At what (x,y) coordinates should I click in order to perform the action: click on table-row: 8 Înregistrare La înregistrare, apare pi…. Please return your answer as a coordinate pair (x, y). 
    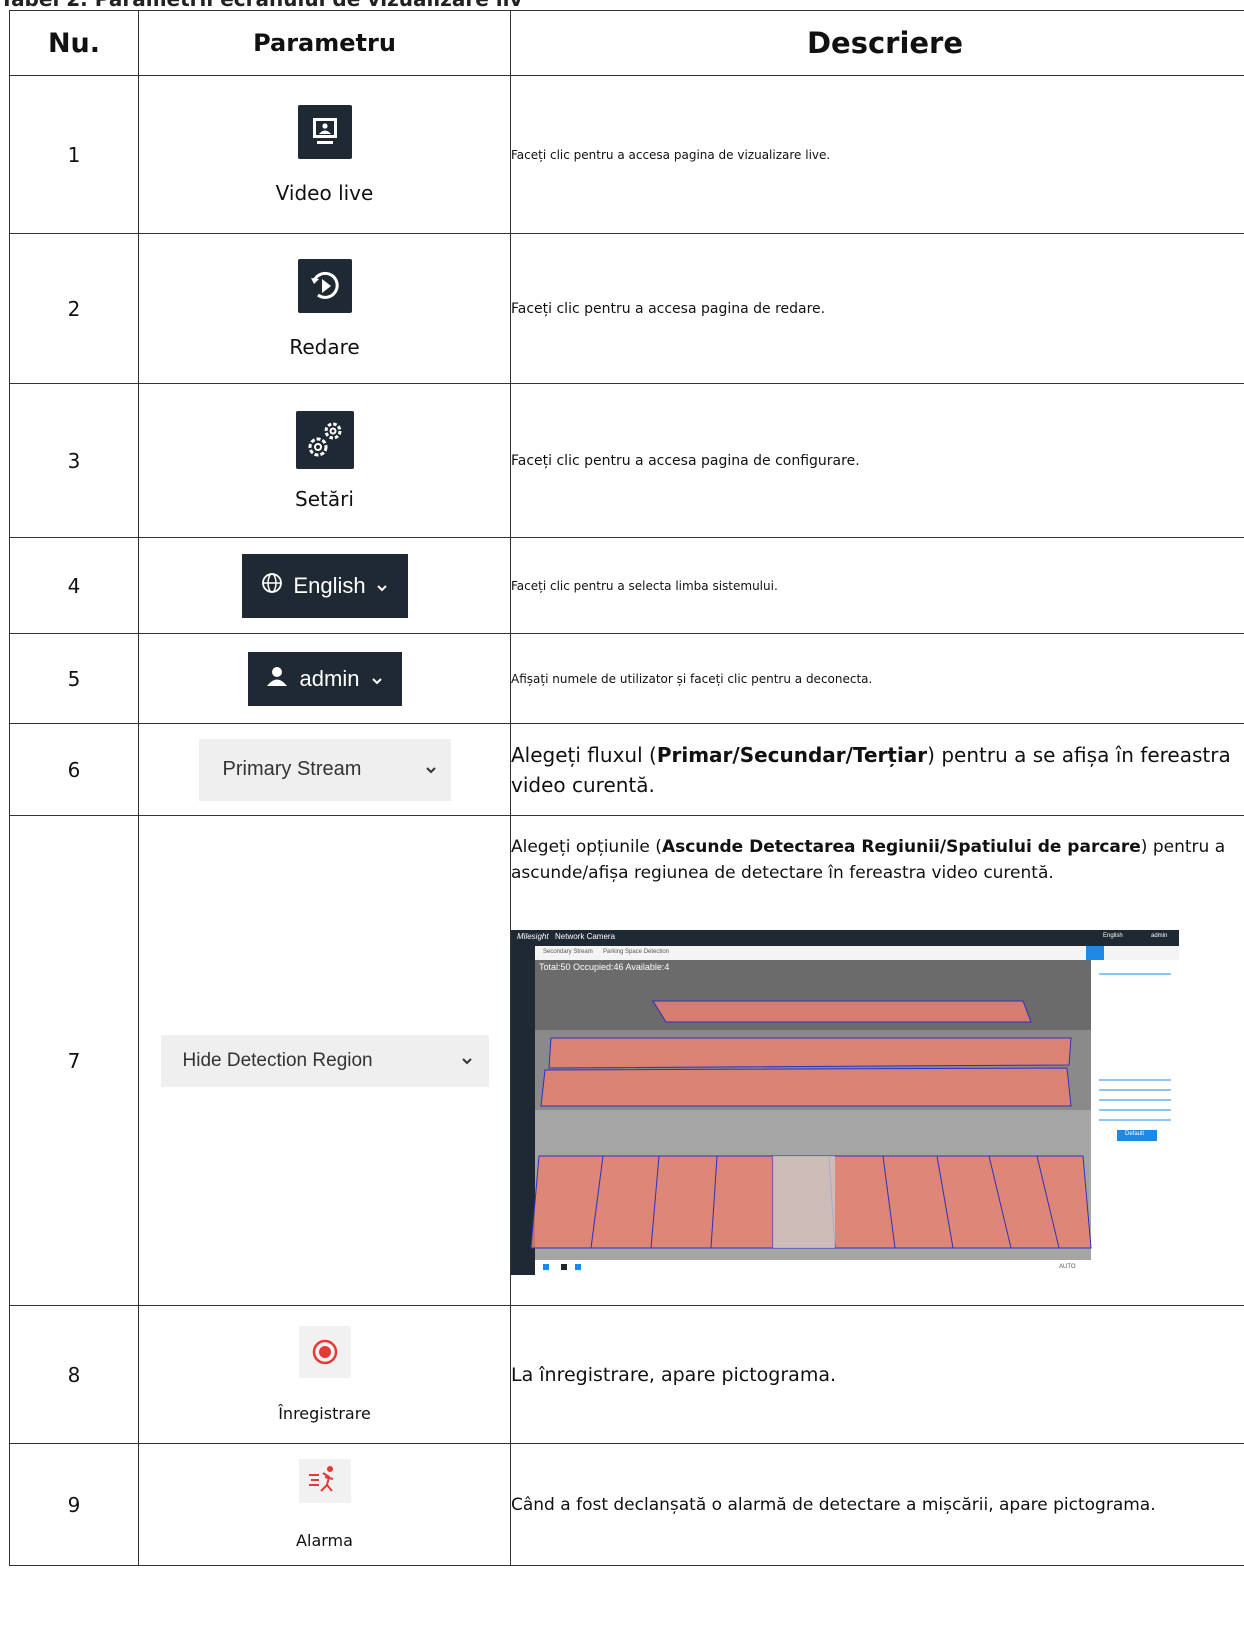
    Looking at the image, I should click on (626, 1374).